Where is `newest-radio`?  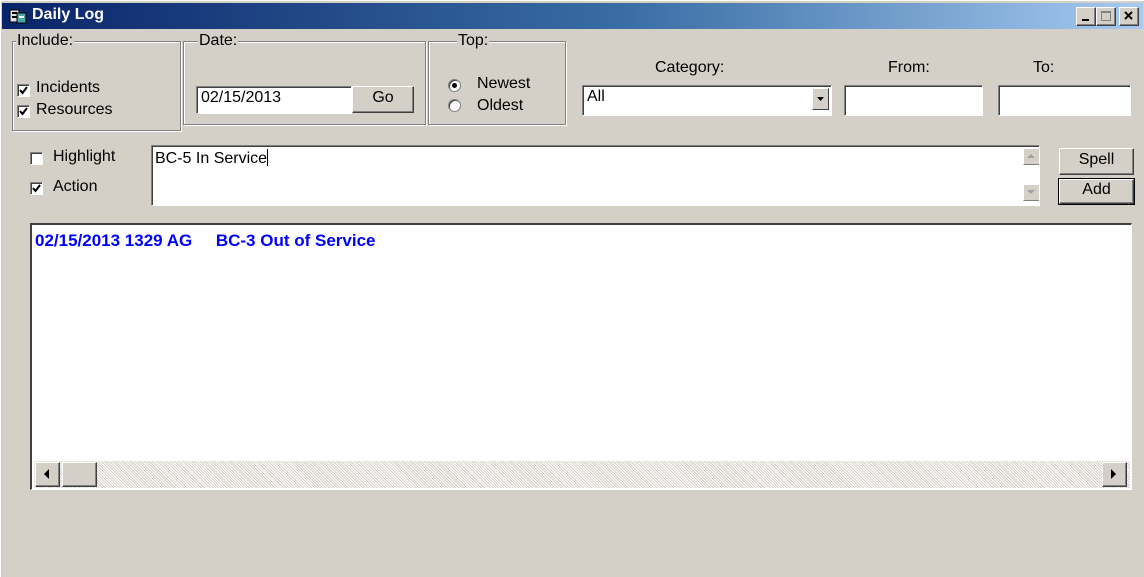 newest-radio is located at coordinates (454, 85).